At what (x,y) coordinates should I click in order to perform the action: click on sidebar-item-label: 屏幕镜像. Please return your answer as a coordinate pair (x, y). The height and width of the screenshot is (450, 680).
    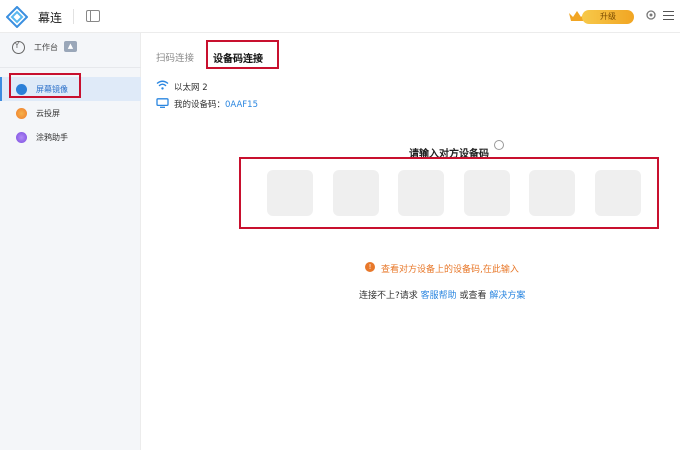
    Looking at the image, I should click on (52, 89).